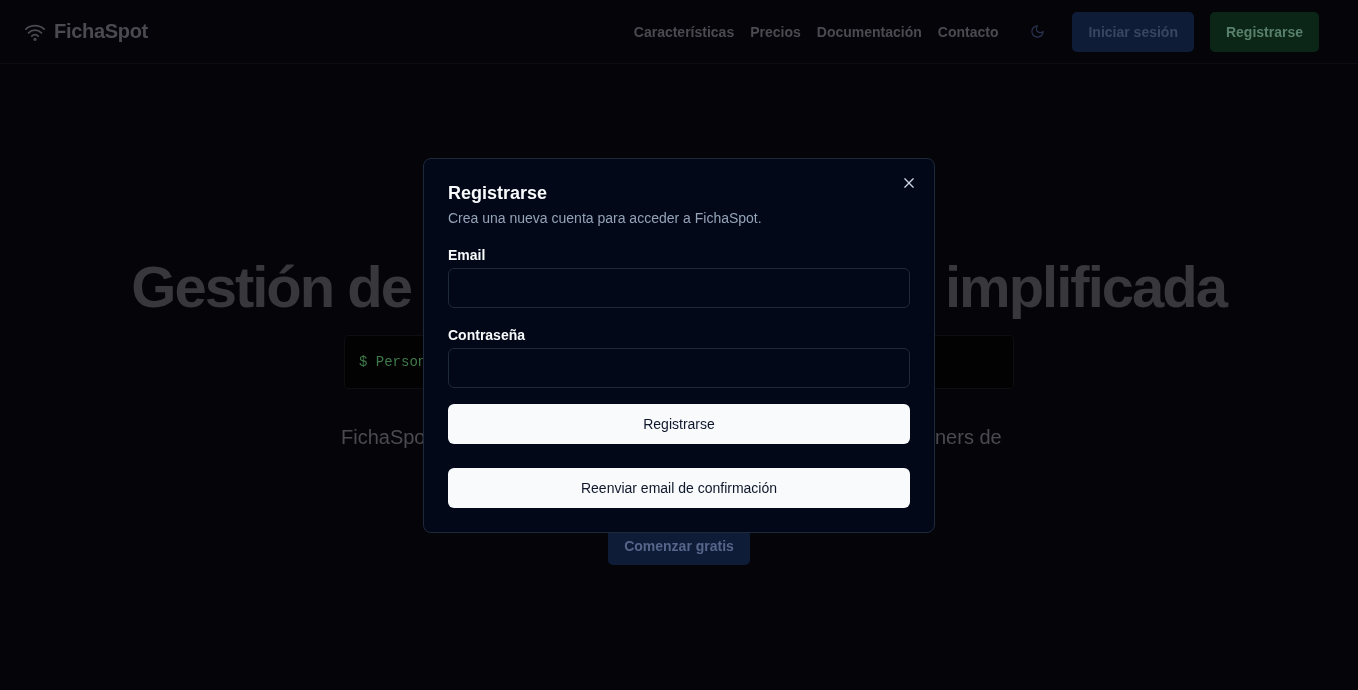 The height and width of the screenshot is (690, 1358). Describe the element at coordinates (498, 193) in the screenshot. I see `dialog-title: Registrarse` at that location.